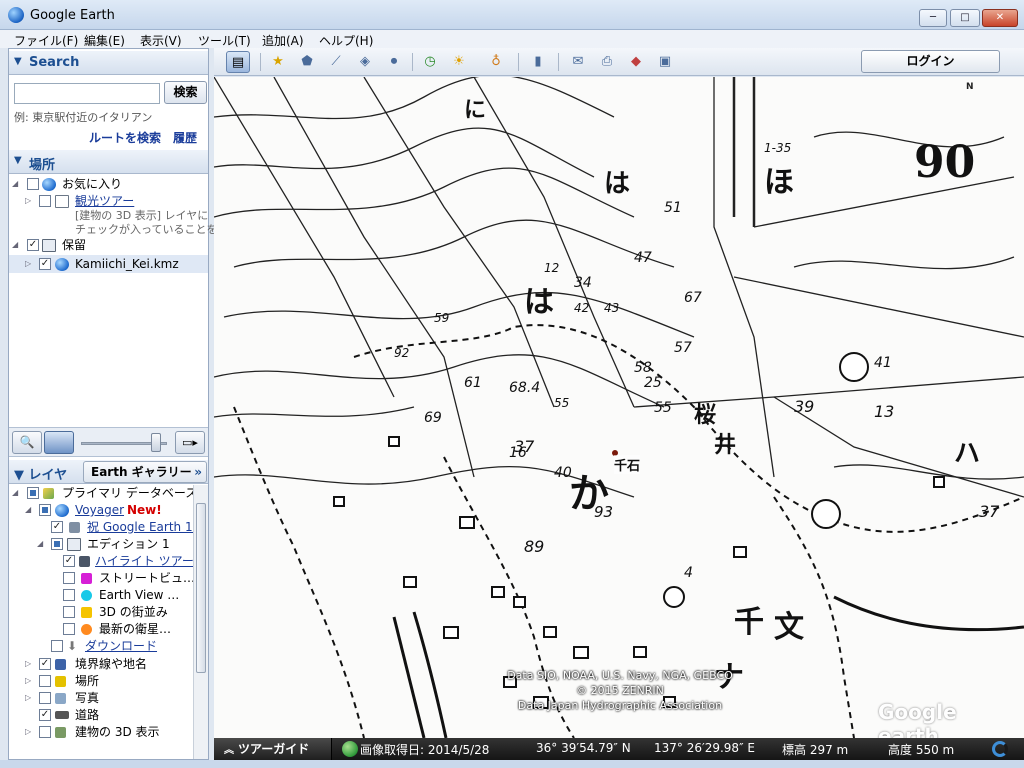 The width and height of the screenshot is (1024, 768). What do you see at coordinates (108, 63) in the screenshot?
I see `search-panel-header: ▼ Search` at bounding box center [108, 63].